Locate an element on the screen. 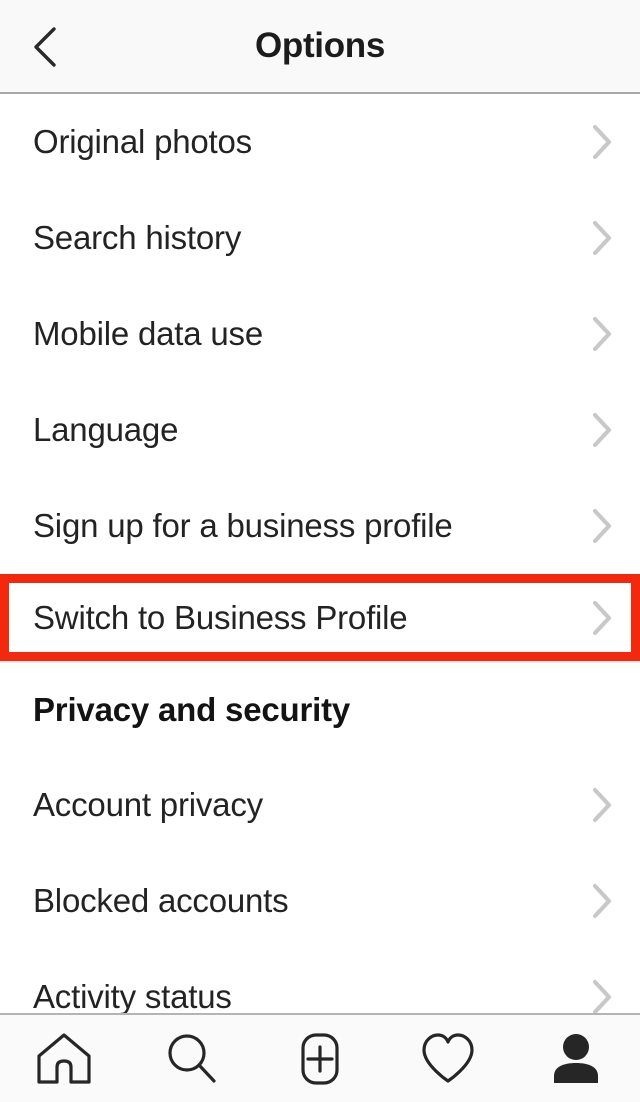 The width and height of the screenshot is (640, 1102). nav-header: Options is located at coordinates (320, 47).